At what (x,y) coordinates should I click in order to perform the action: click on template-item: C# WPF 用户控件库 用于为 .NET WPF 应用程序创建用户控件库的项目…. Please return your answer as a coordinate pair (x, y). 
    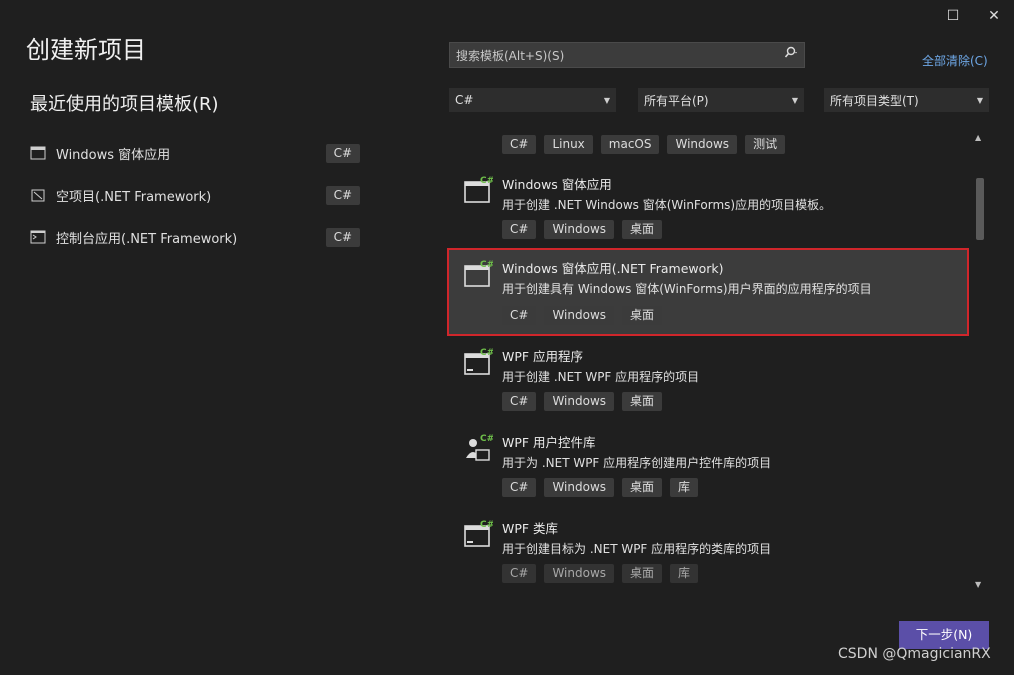
    Looking at the image, I should click on (708, 466).